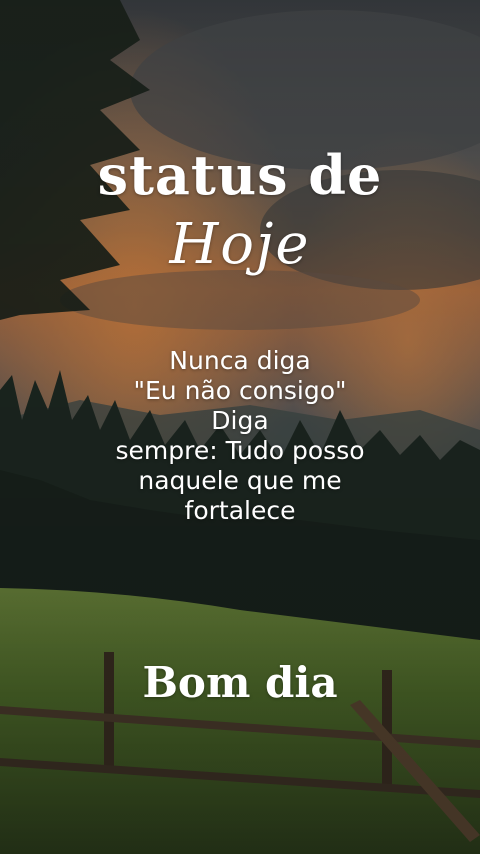 The width and height of the screenshot is (480, 854). I want to click on title-status-de: status de, so click(240, 175).